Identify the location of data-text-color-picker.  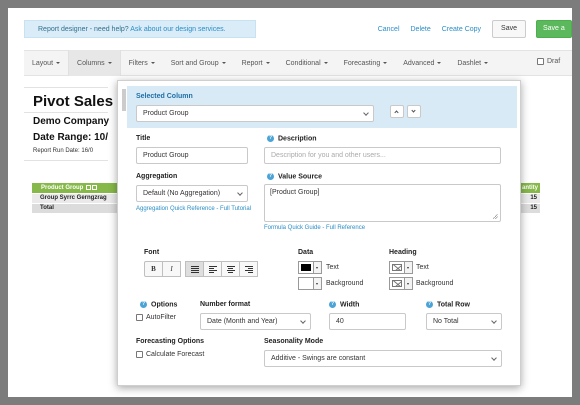
(310, 267).